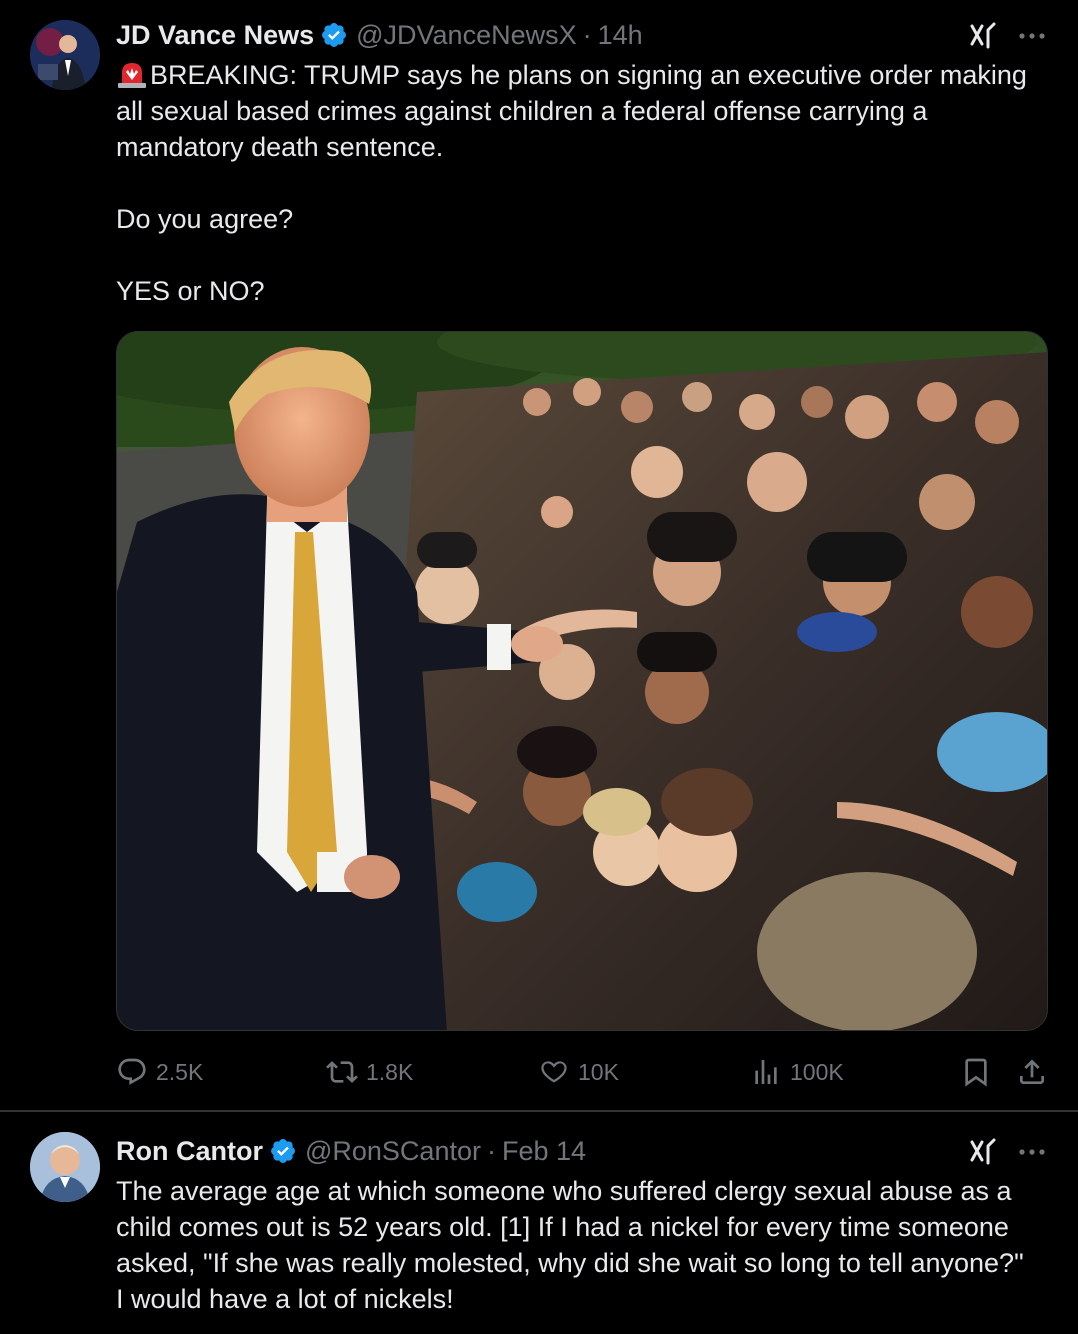  I want to click on tweet-line: Do you agree?, so click(205, 219).